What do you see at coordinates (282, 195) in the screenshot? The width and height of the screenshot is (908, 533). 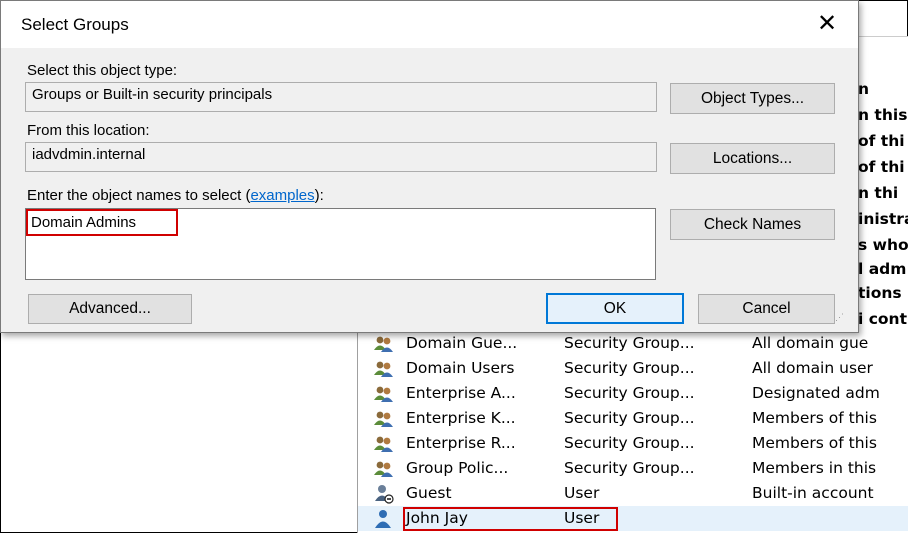 I see `examples-link: examples` at bounding box center [282, 195].